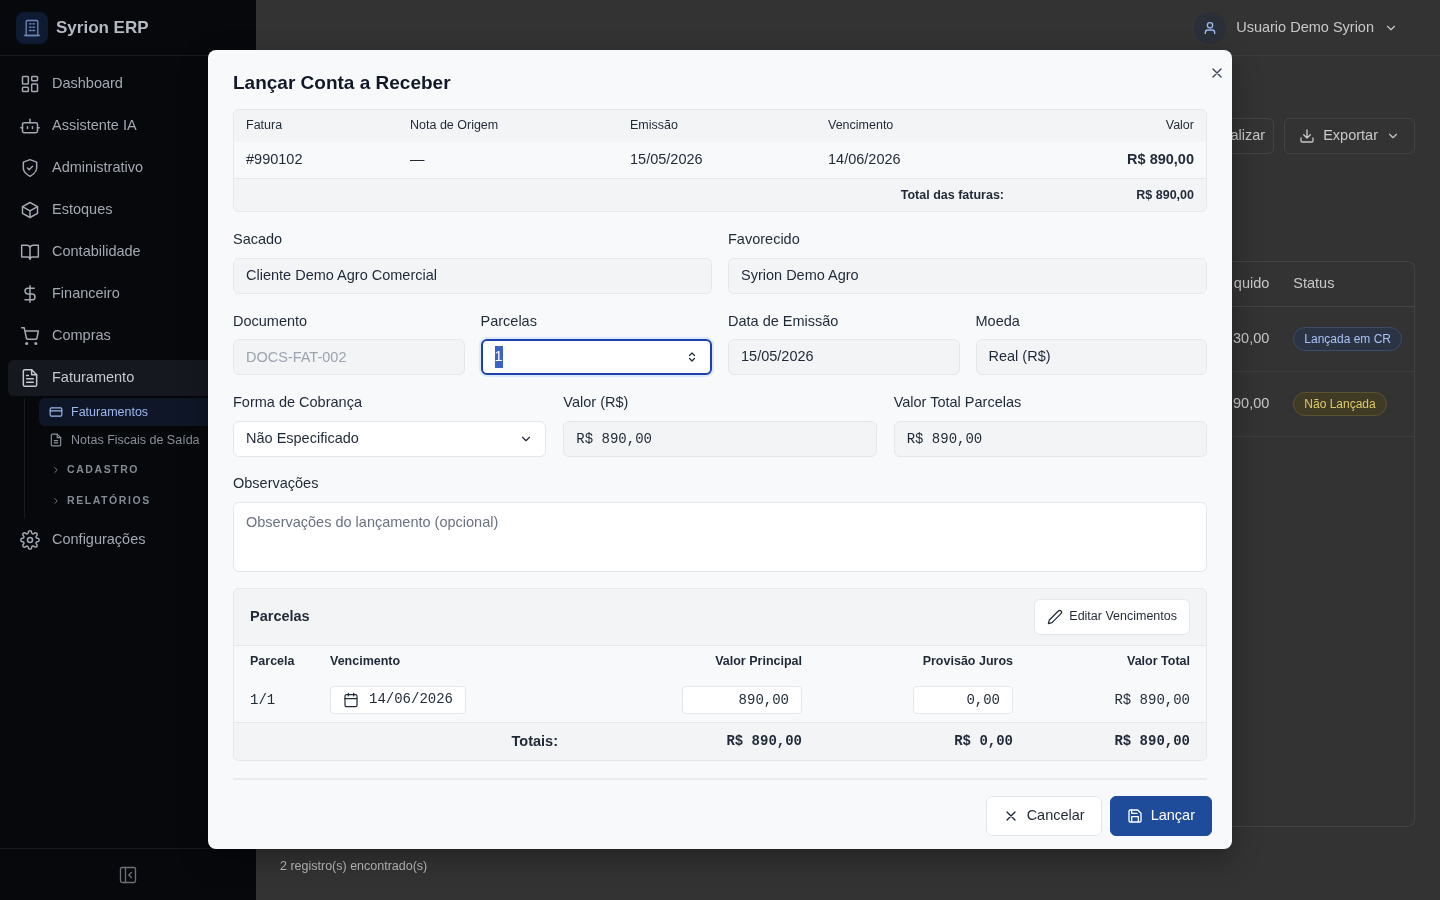 Image resolution: width=1440 pixels, height=900 pixels. What do you see at coordinates (30, 336) in the screenshot?
I see `cart-icon` at bounding box center [30, 336].